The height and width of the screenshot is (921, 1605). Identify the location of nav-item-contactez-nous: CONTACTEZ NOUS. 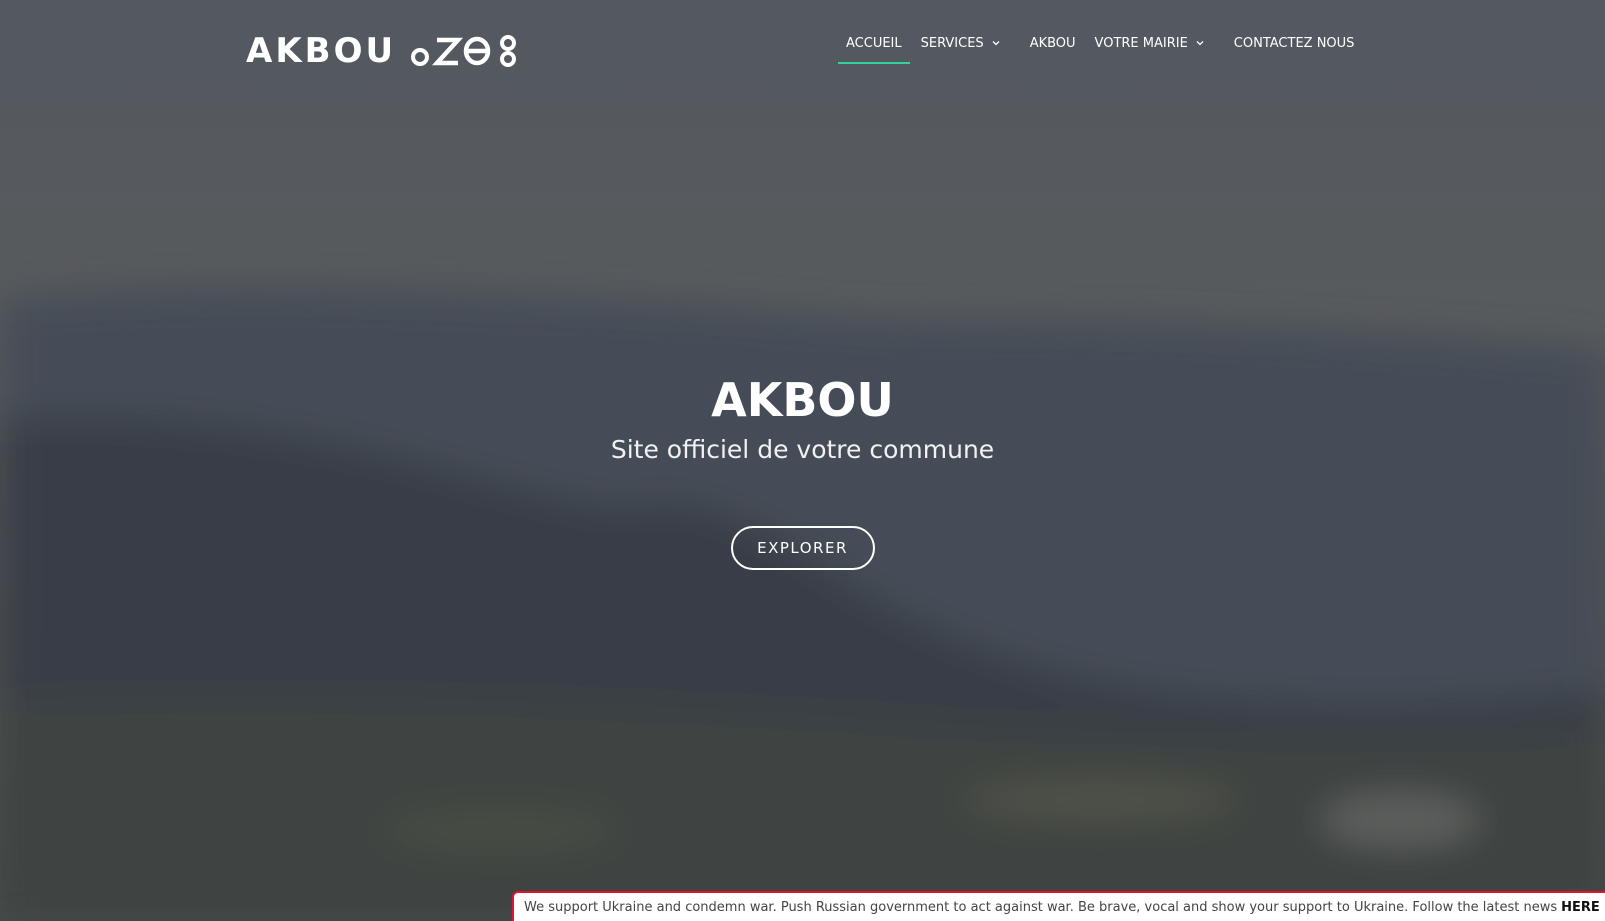
(1294, 43).